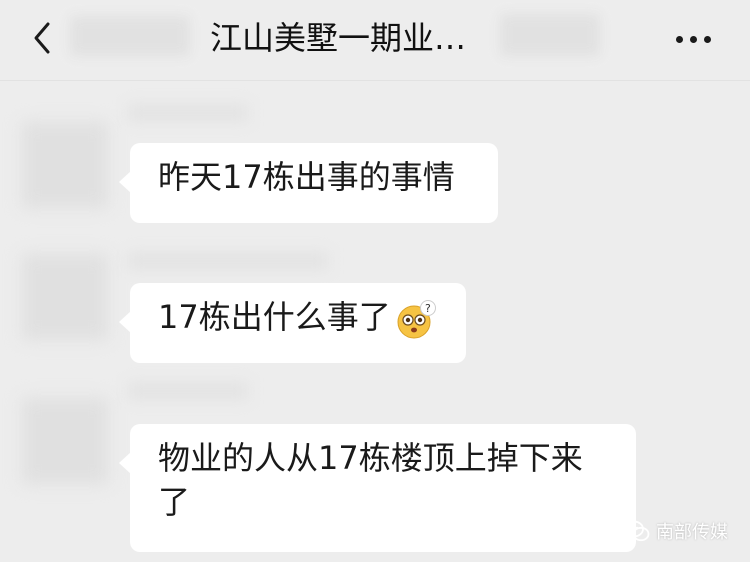 This screenshot has height=562, width=750. Describe the element at coordinates (694, 38) in the screenshot. I see `more-dots-icon` at that location.